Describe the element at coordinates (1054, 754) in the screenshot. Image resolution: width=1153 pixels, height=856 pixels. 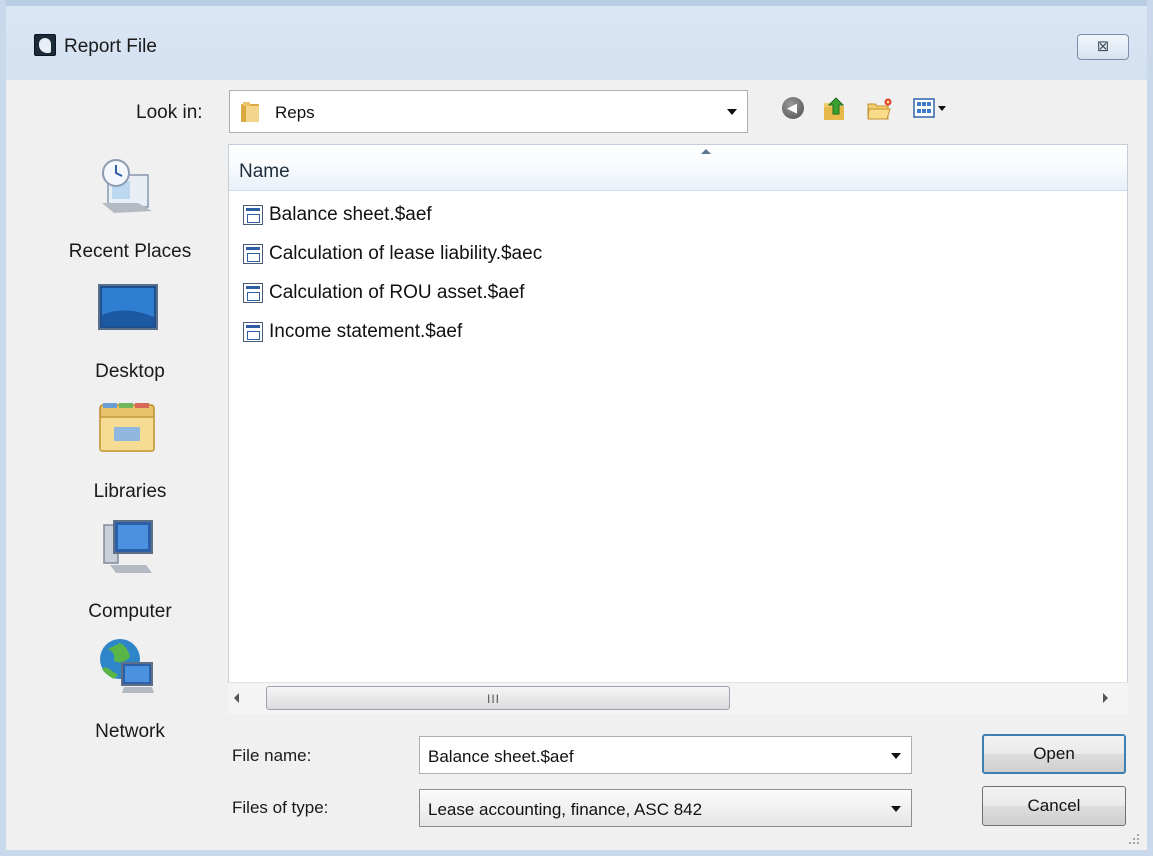
I see `open-button: Open` at that location.